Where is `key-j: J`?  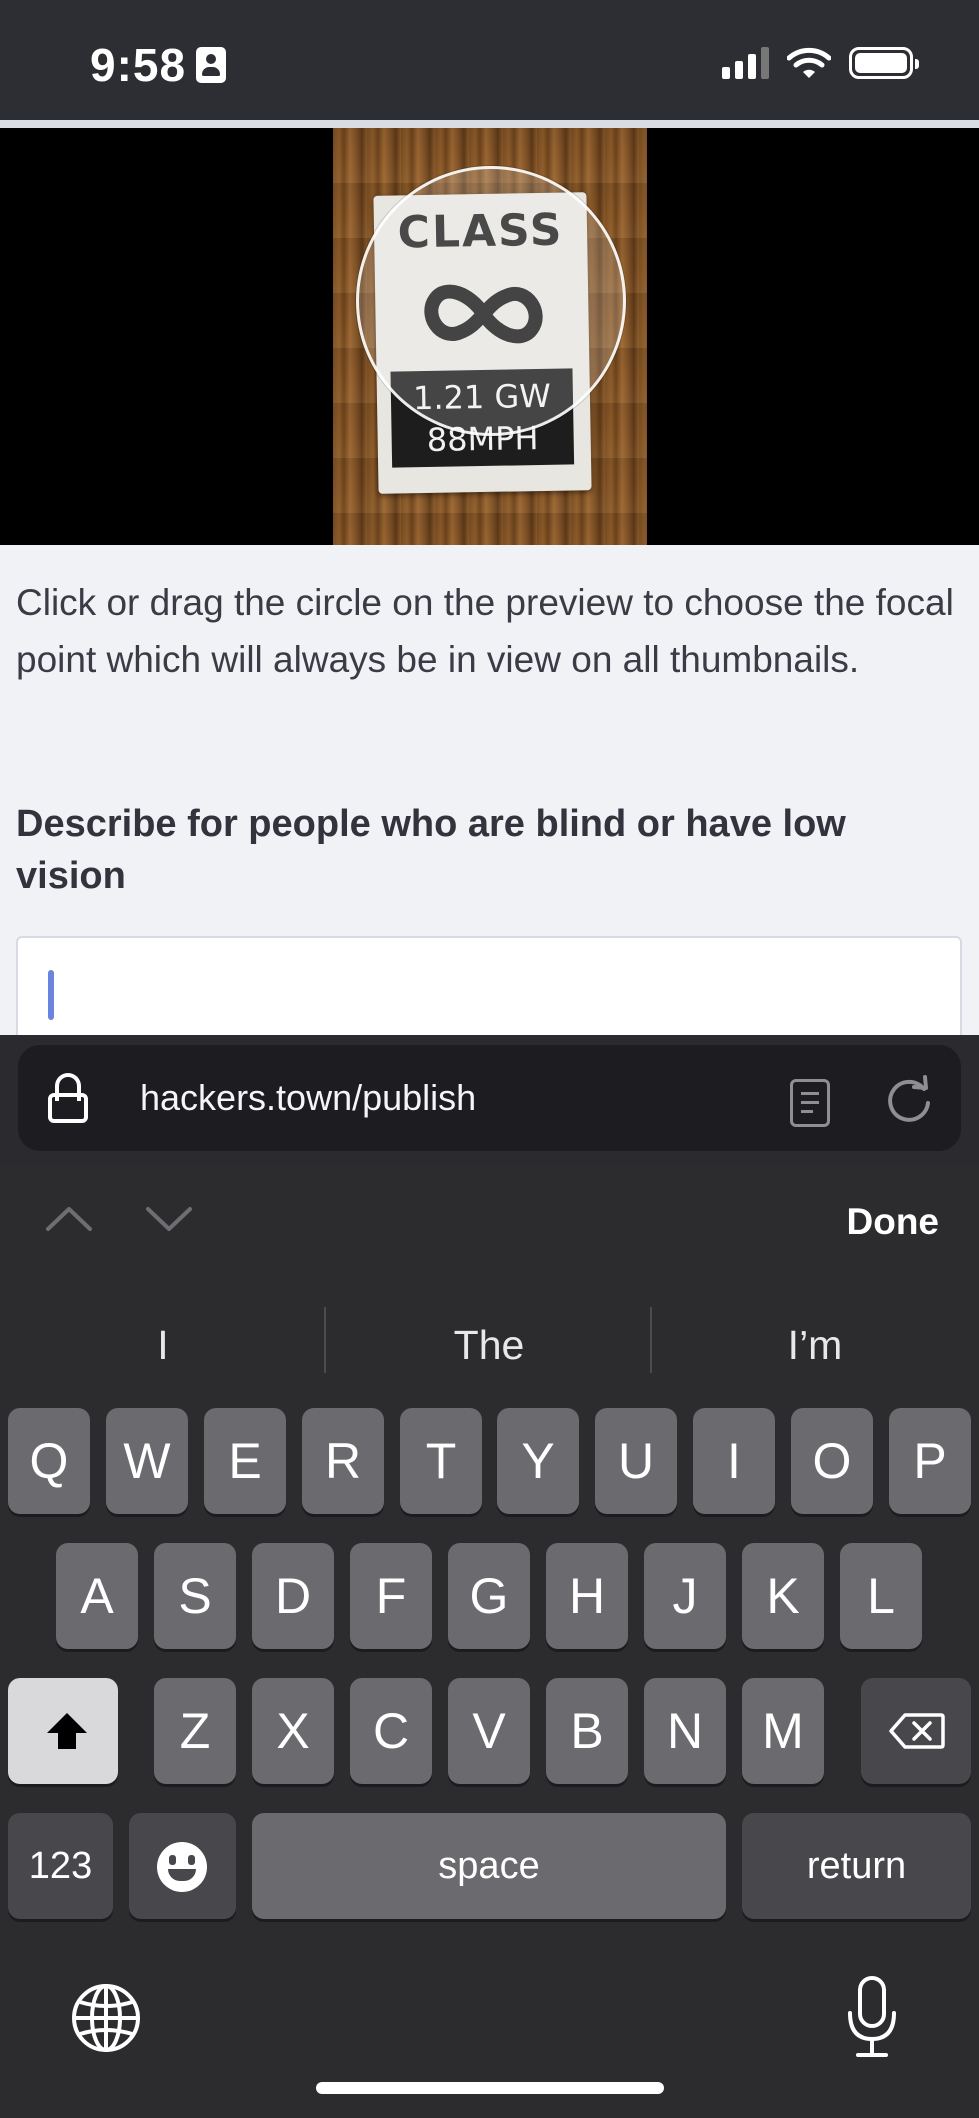 key-j: J is located at coordinates (685, 1596).